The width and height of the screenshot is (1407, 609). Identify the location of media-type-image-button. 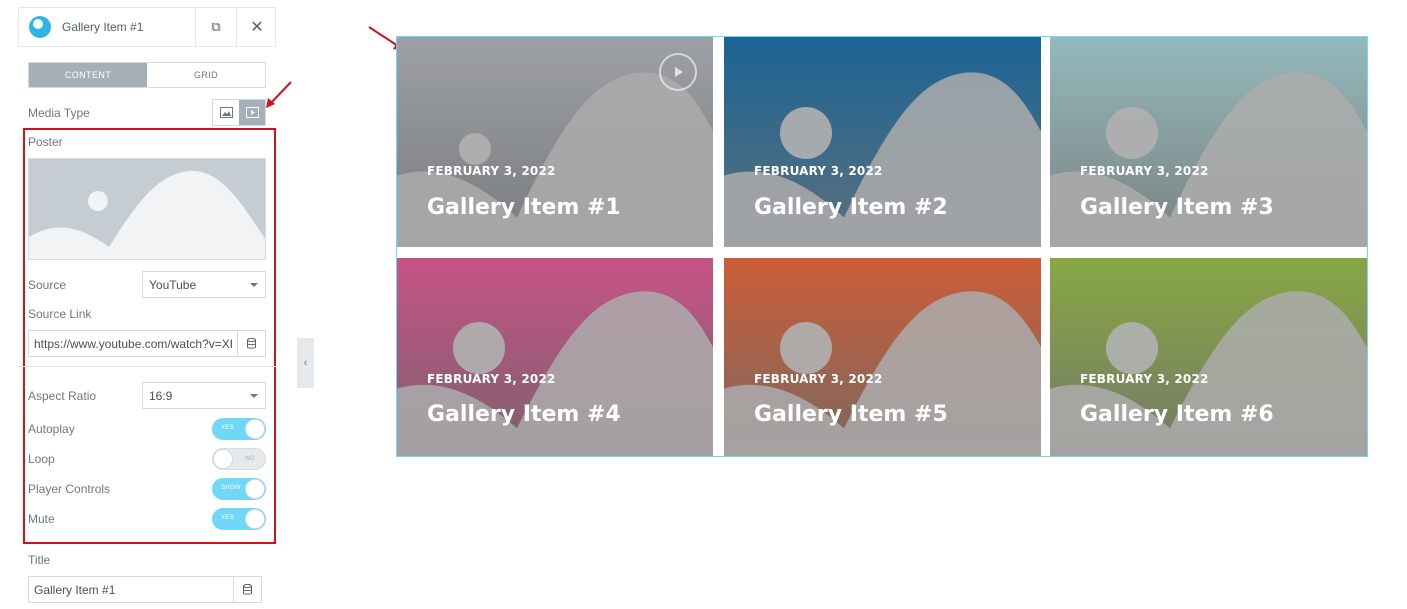
(226, 112).